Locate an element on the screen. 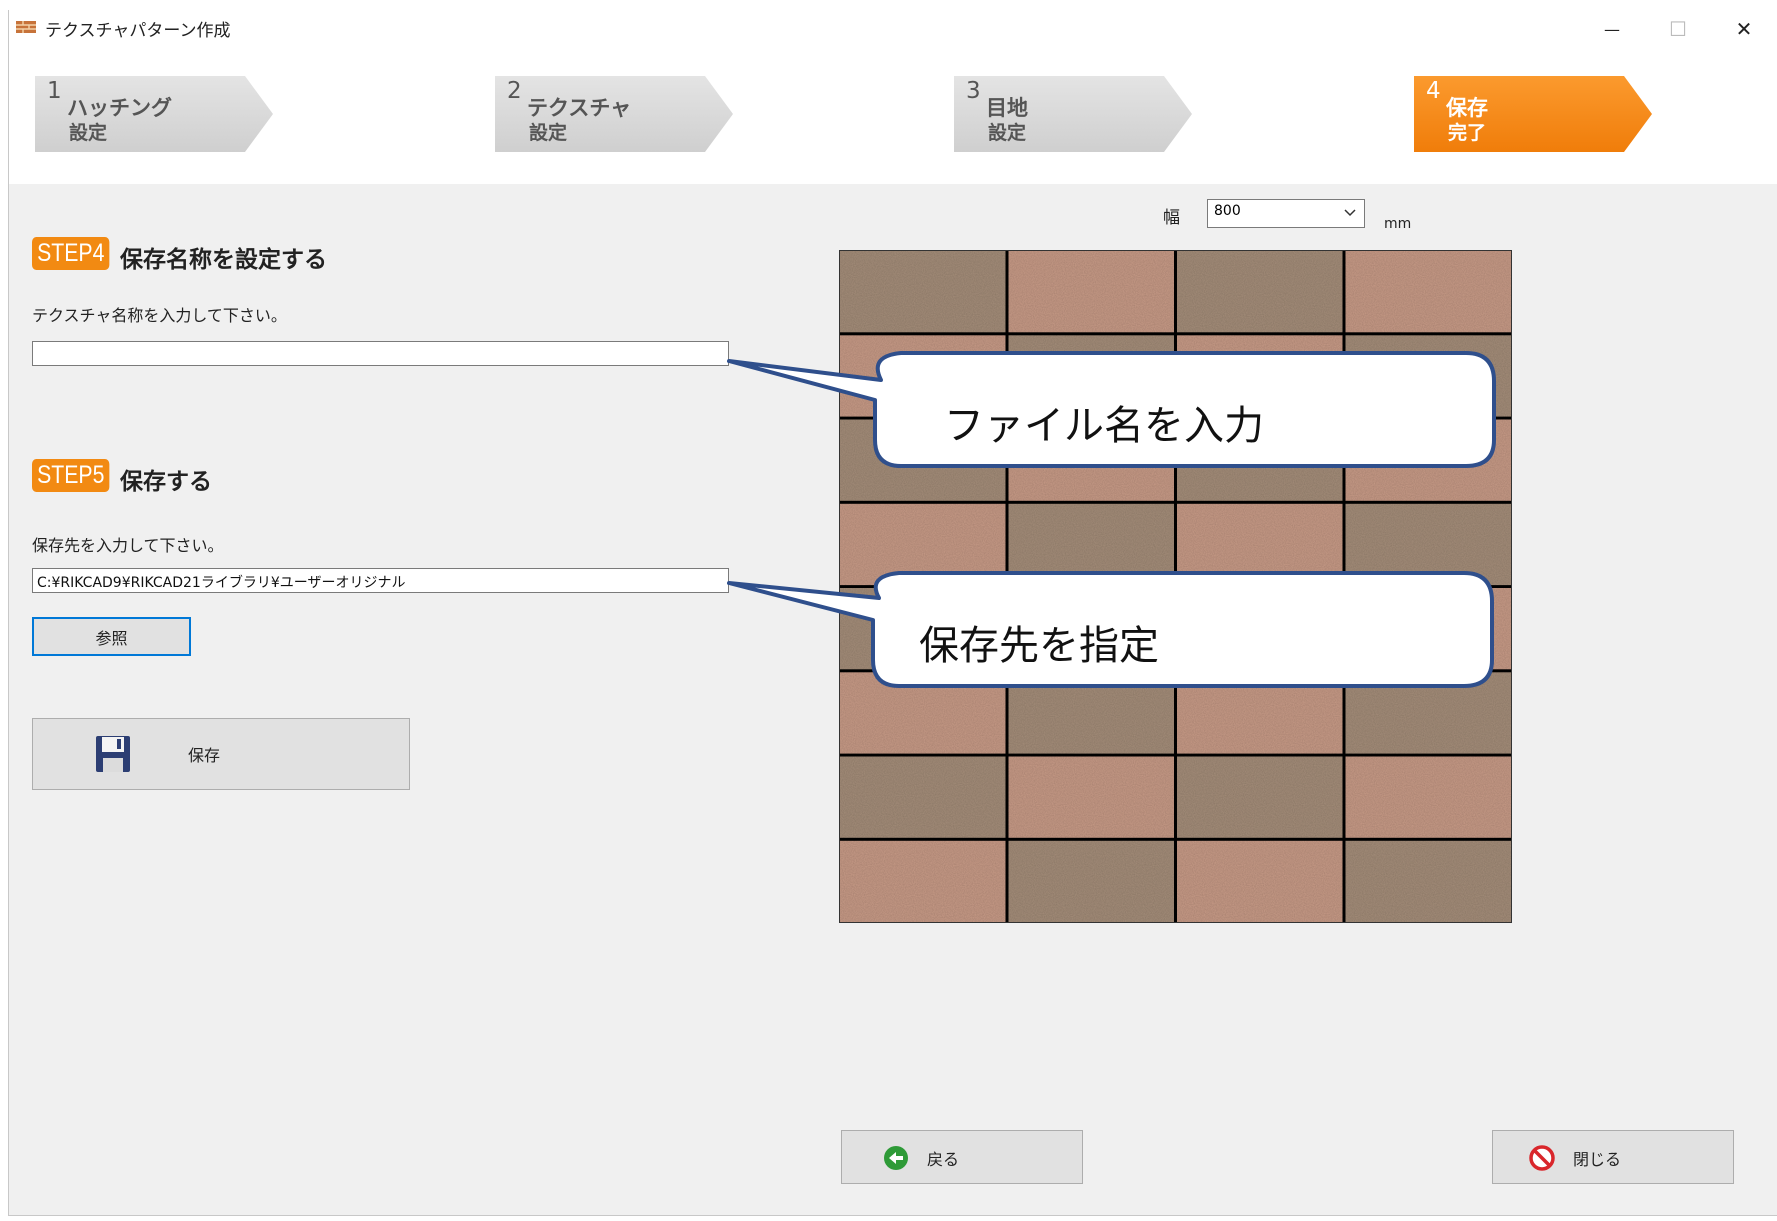 The height and width of the screenshot is (1221, 1777). back-arrow-icon is located at coordinates (896, 1158).